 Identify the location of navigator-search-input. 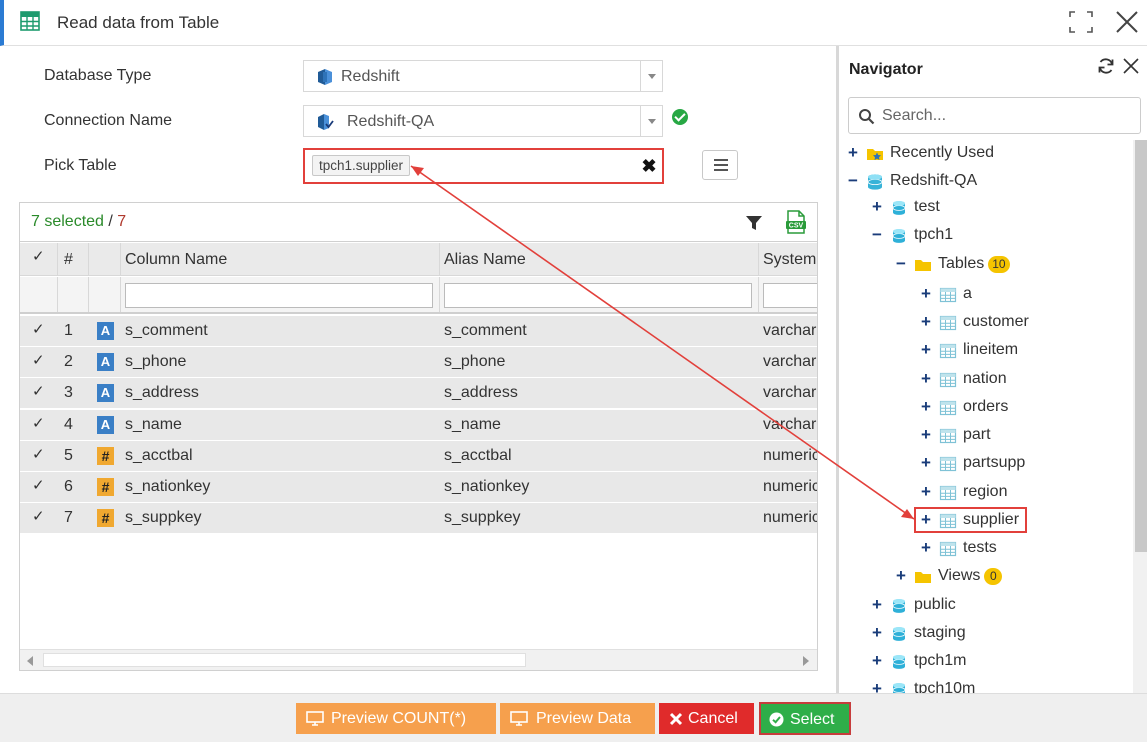
(1007, 116).